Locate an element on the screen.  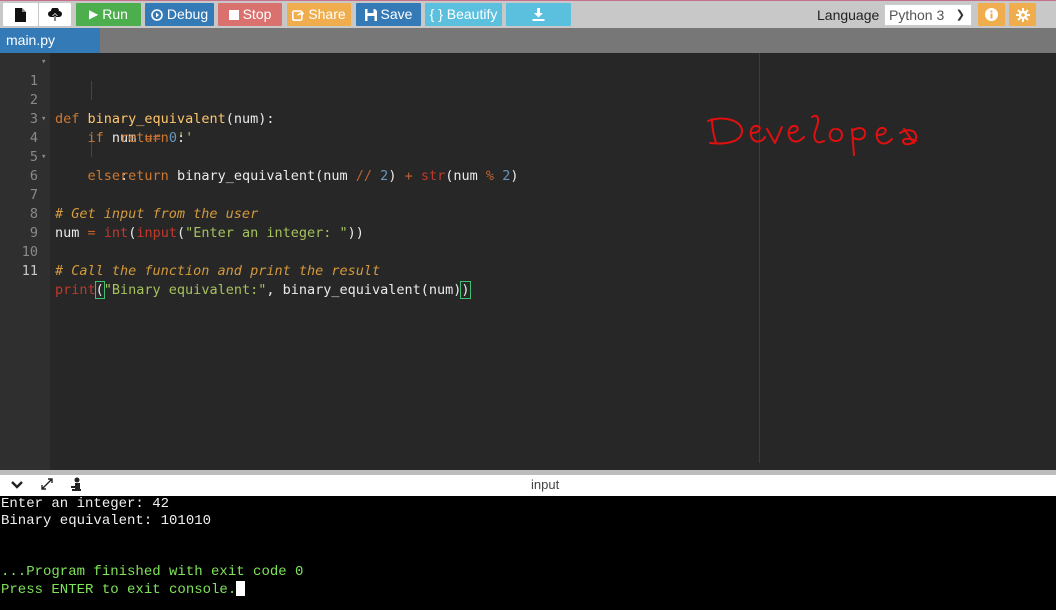
matching-bracket: ( is located at coordinates (99, 290).